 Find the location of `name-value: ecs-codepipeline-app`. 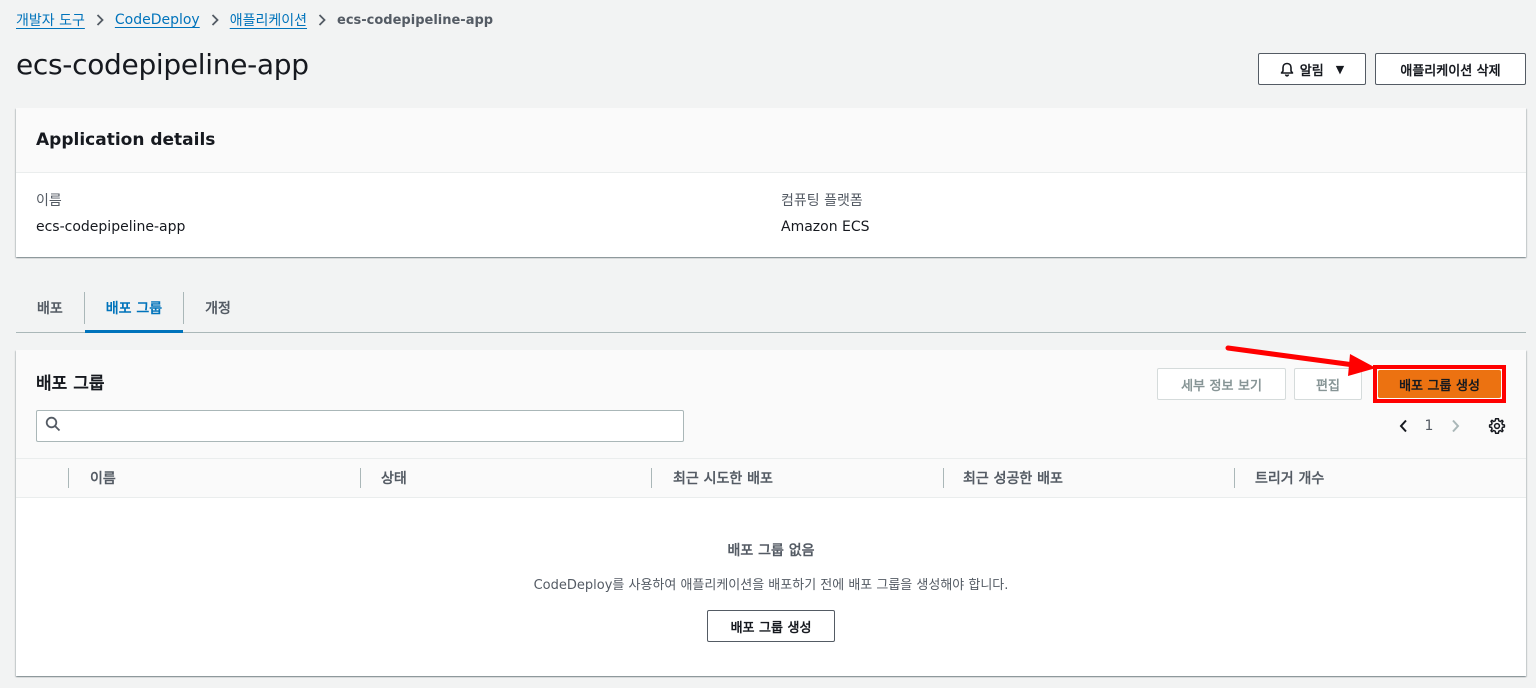

name-value: ecs-codepipeline-app is located at coordinates (111, 227).